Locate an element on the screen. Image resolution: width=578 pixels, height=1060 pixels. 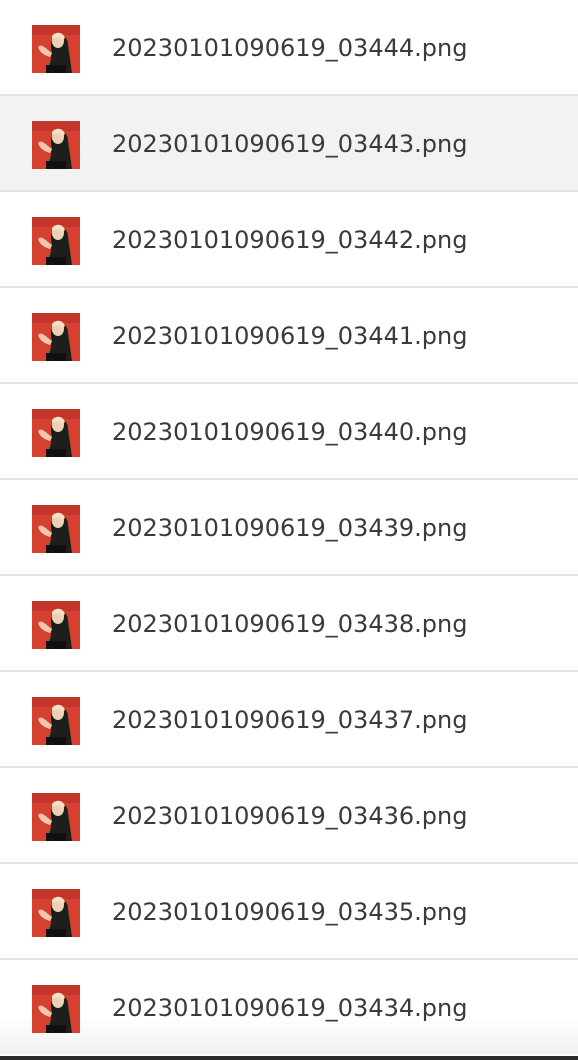
file-row: 20230101090619_03436.png is located at coordinates (289, 816).